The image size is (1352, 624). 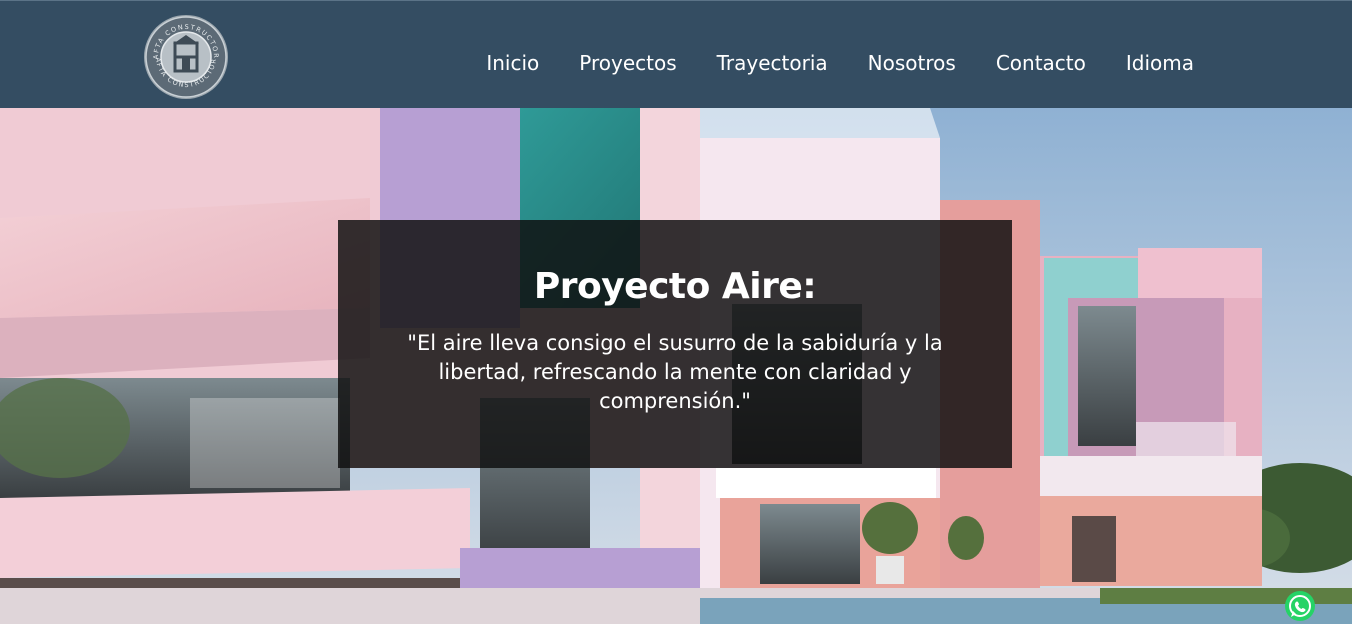 What do you see at coordinates (1041, 63) in the screenshot?
I see `nav-link-contacto: Contacto` at bounding box center [1041, 63].